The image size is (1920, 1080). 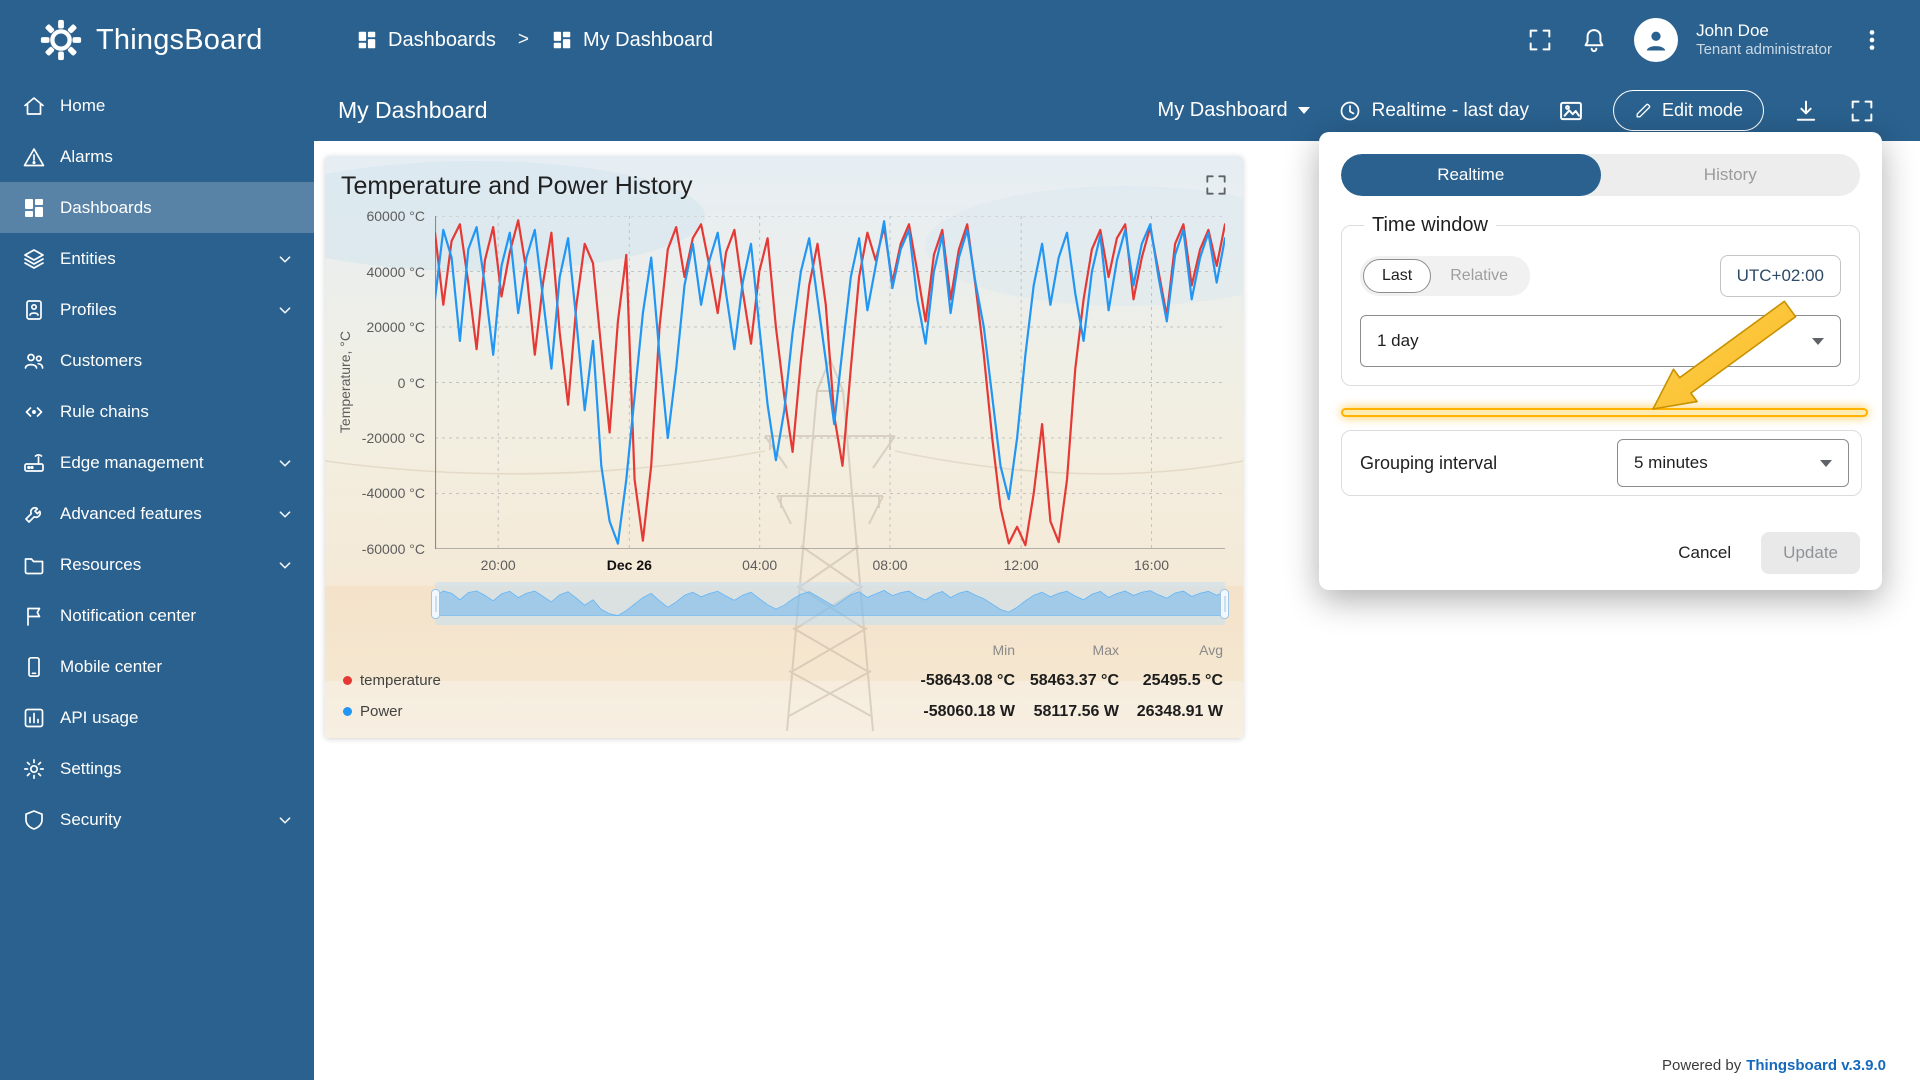 What do you see at coordinates (157, 819) in the screenshot?
I see `sidebar-item-security: Security` at bounding box center [157, 819].